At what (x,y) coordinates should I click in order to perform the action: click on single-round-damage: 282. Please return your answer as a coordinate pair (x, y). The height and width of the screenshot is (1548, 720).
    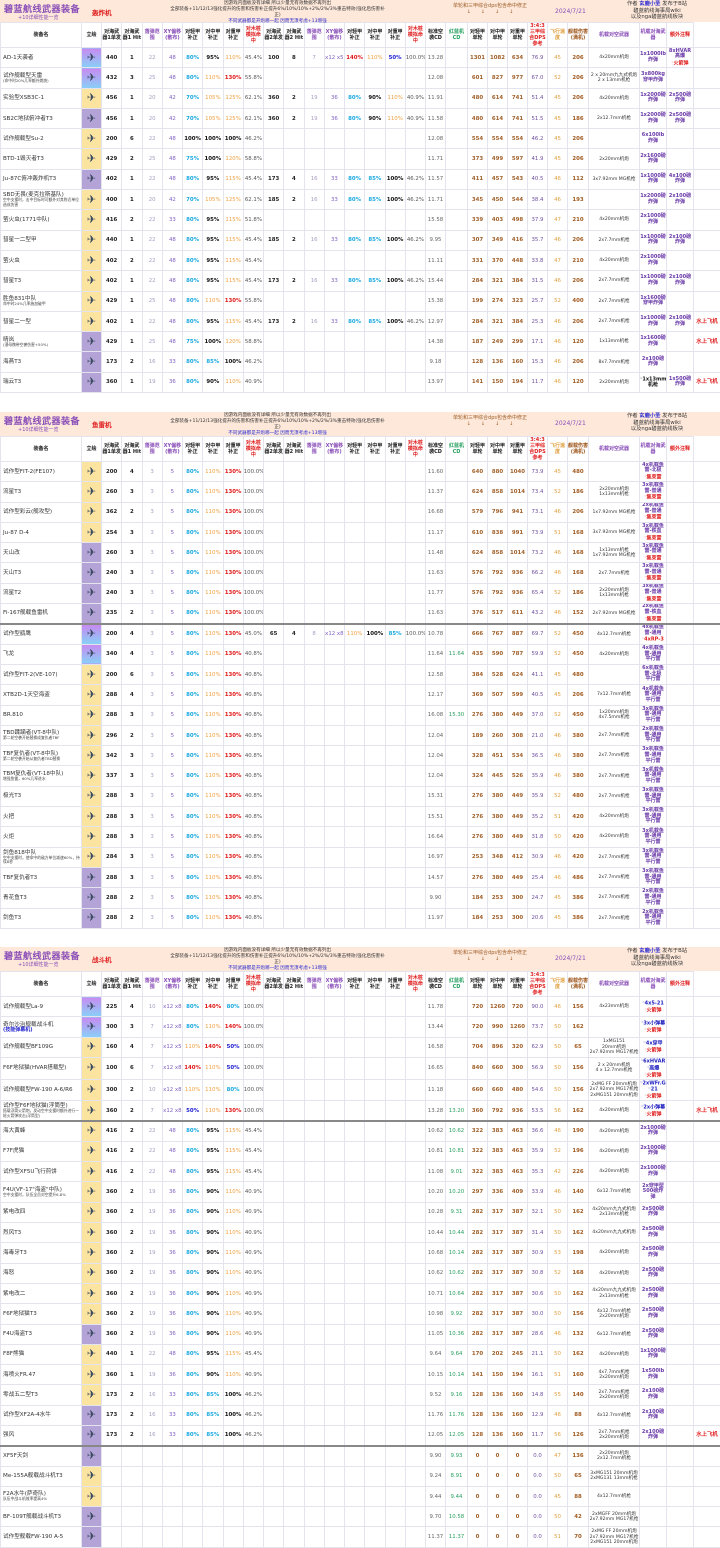
    Looking at the image, I should click on (478, 1314).